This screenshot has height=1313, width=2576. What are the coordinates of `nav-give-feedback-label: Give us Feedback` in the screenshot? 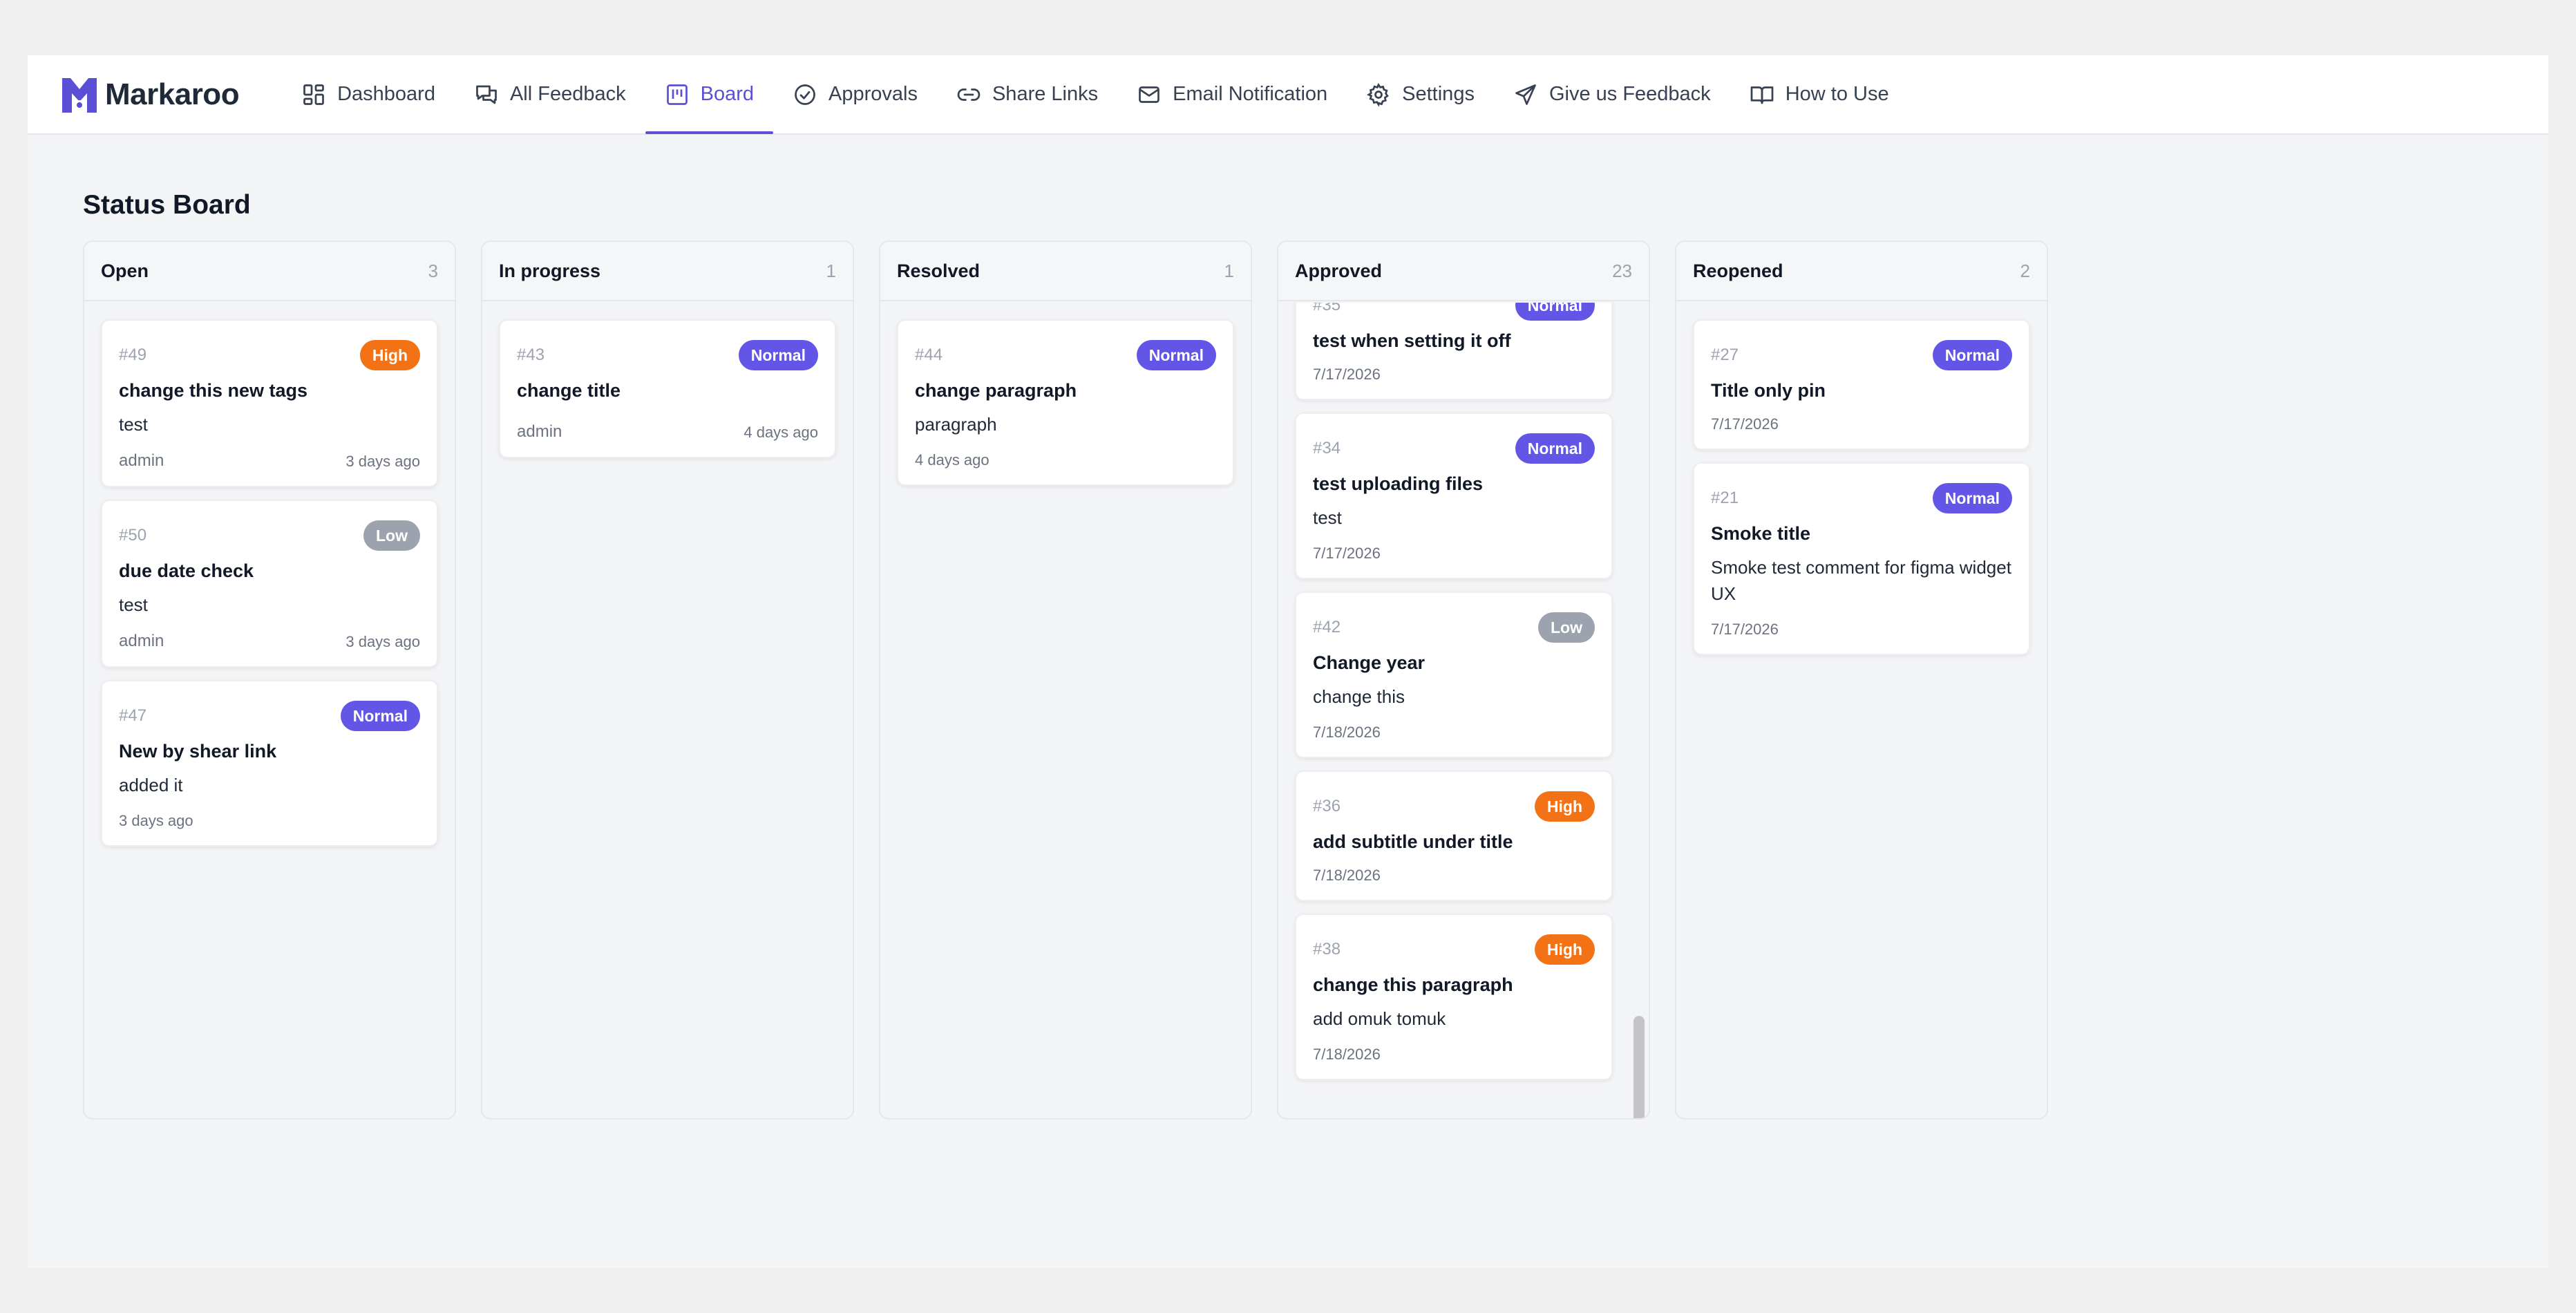 It's located at (1630, 94).